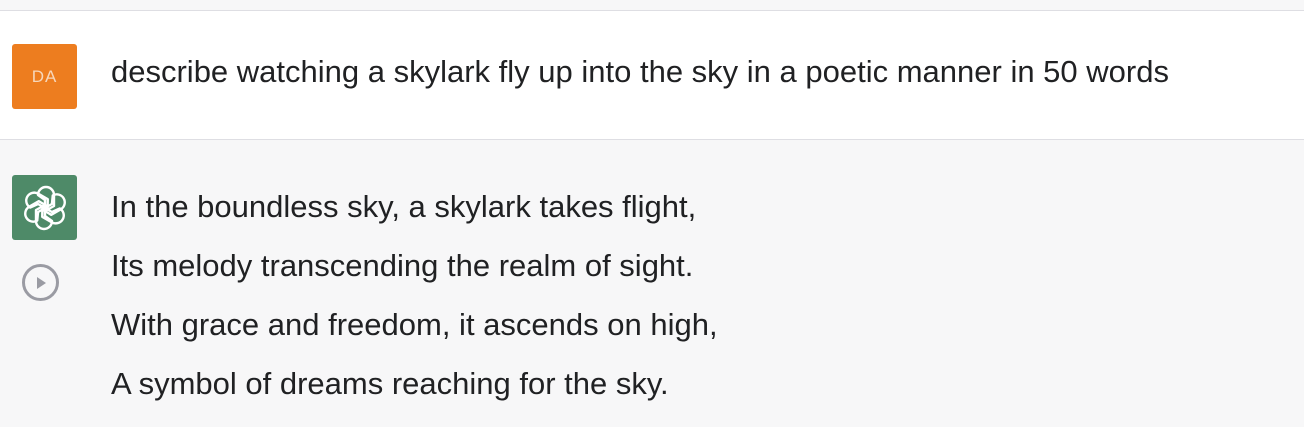  Describe the element at coordinates (652, 5) in the screenshot. I see `top-divider` at that location.